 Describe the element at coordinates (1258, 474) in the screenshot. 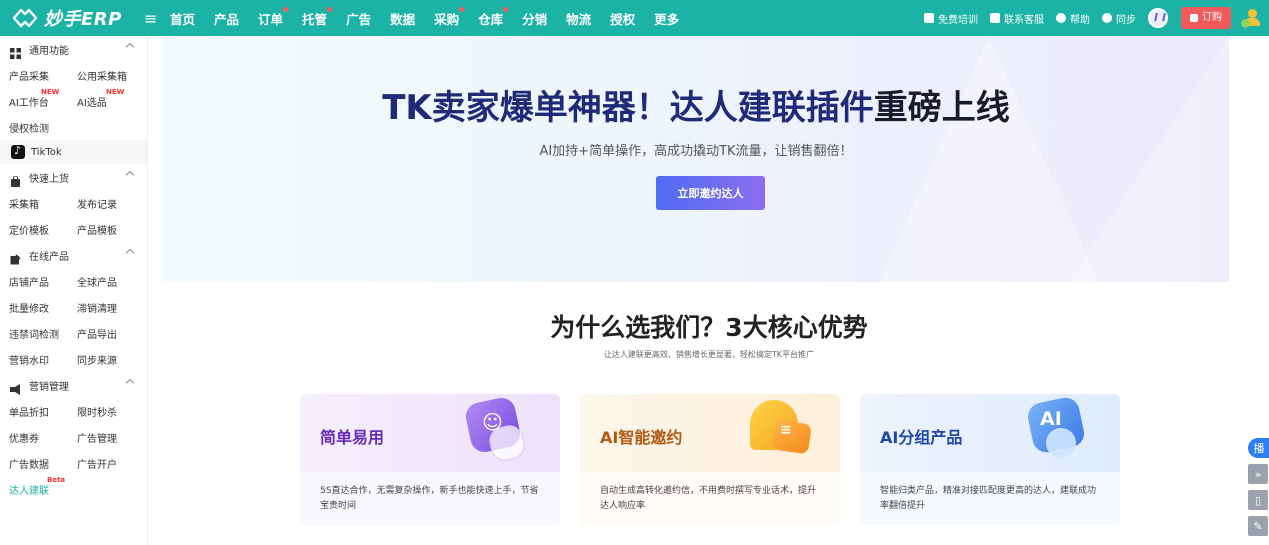

I see `expand-icon: »` at that location.